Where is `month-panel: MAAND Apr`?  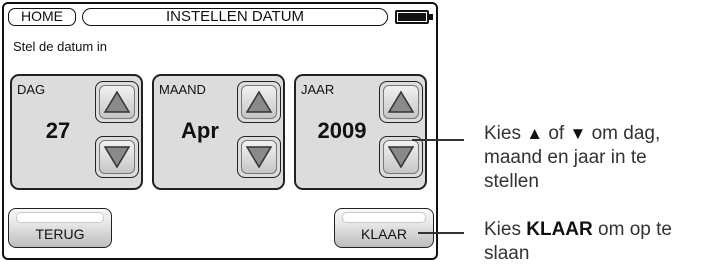
month-panel: MAAND Apr is located at coordinates (218, 132).